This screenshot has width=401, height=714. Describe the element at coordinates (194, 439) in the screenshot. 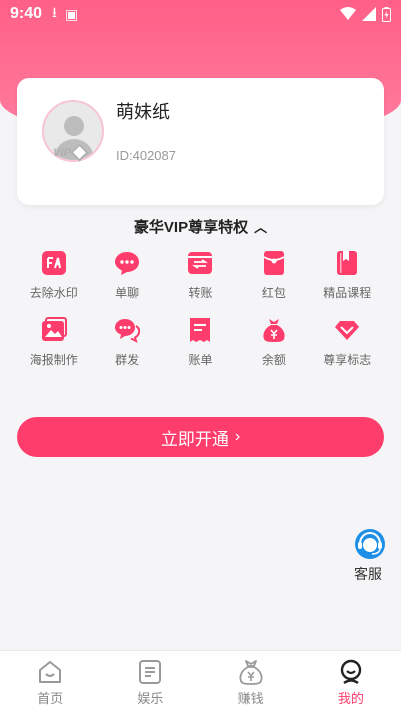

I see `activate-vip-label: 立即开通` at that location.